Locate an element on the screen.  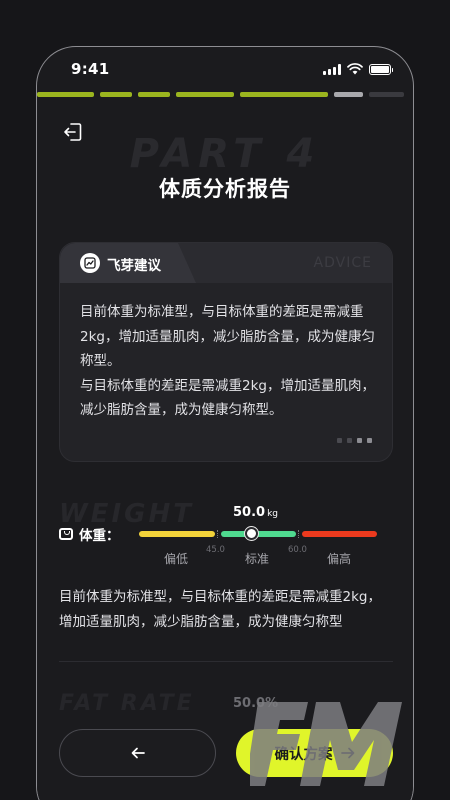
status-time: 9:41 is located at coordinates (90, 69).